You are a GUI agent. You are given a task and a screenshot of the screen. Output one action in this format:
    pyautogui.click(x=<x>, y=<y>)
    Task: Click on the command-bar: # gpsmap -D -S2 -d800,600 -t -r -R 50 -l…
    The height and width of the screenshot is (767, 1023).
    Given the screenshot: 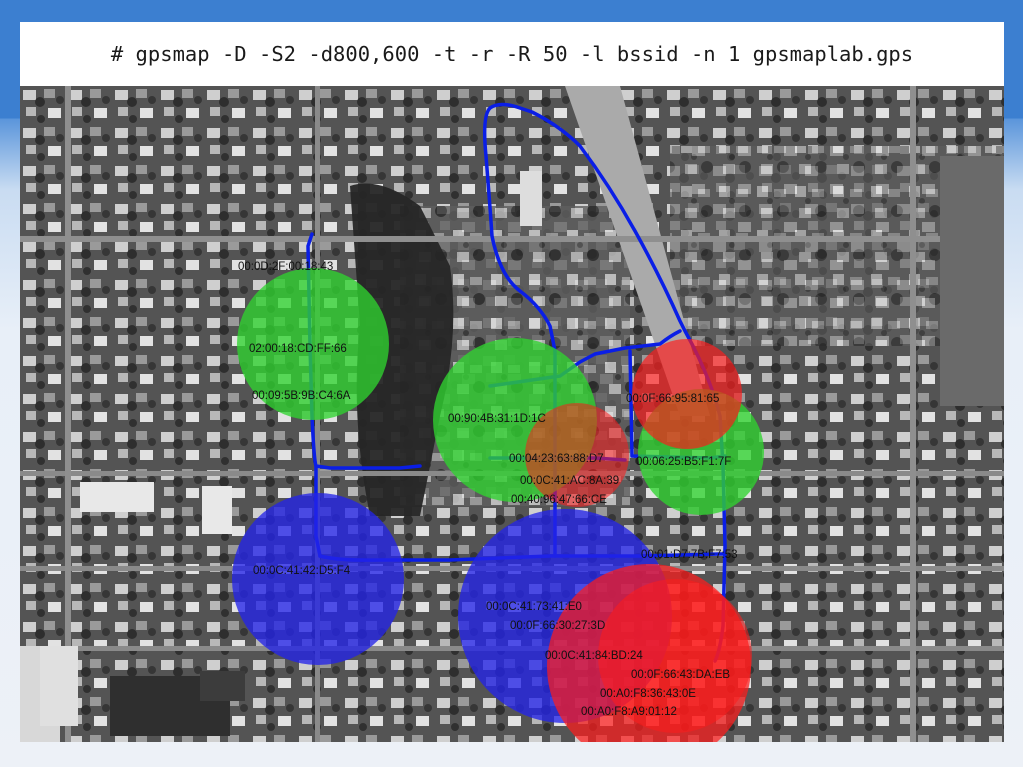 What is the action you would take?
    pyautogui.click(x=512, y=54)
    